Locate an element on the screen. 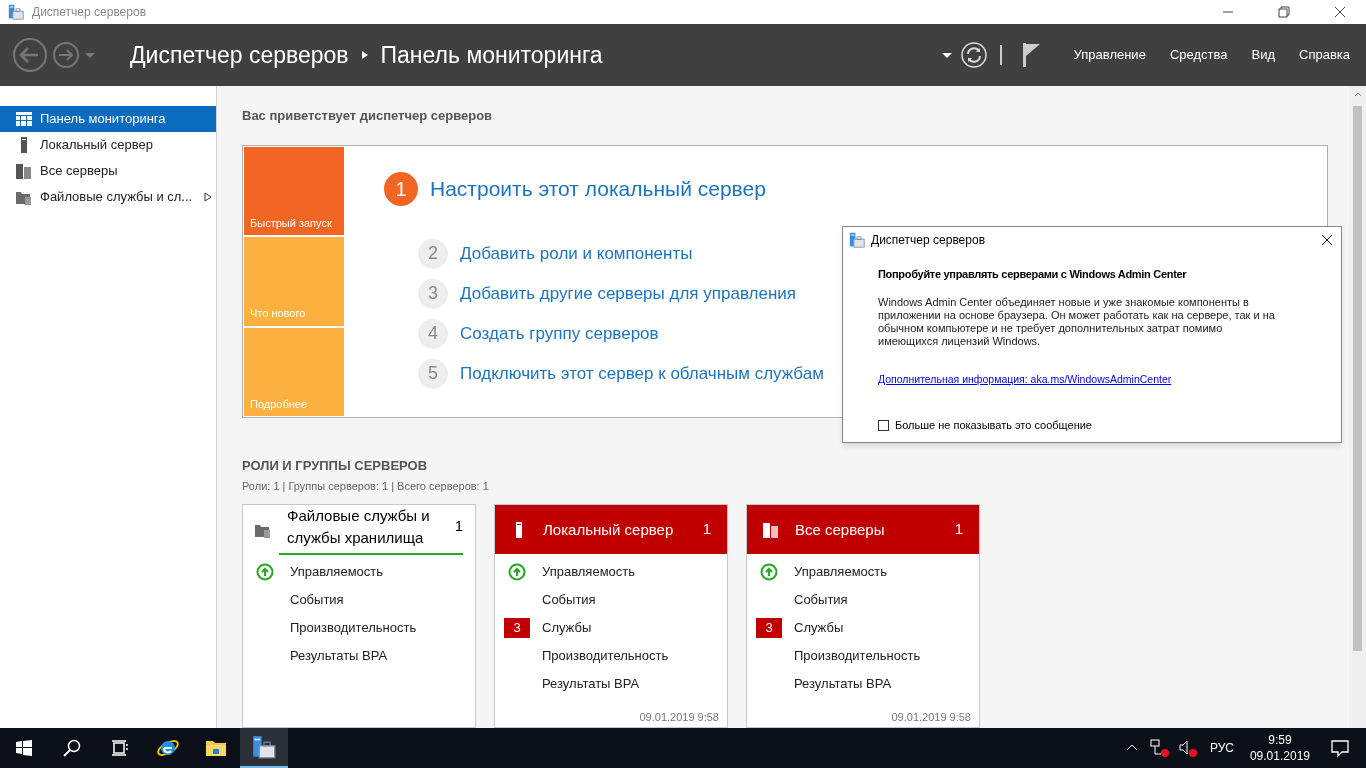  step-link: Подключить этот сервер к облачным службам is located at coordinates (642, 373).